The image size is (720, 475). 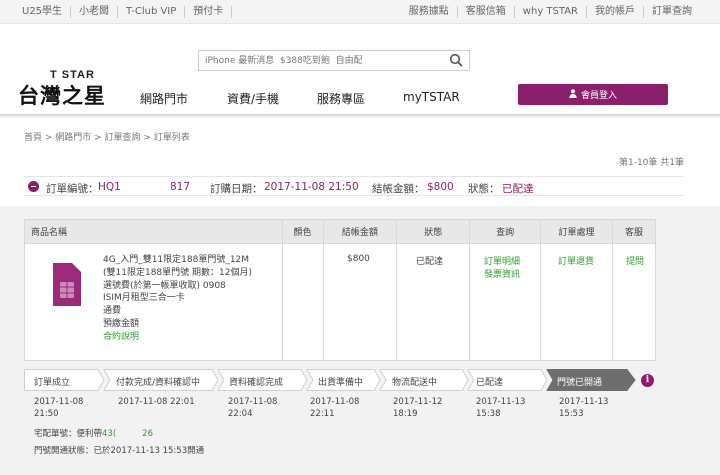 I want to click on order-amount: $800, so click(x=440, y=187).